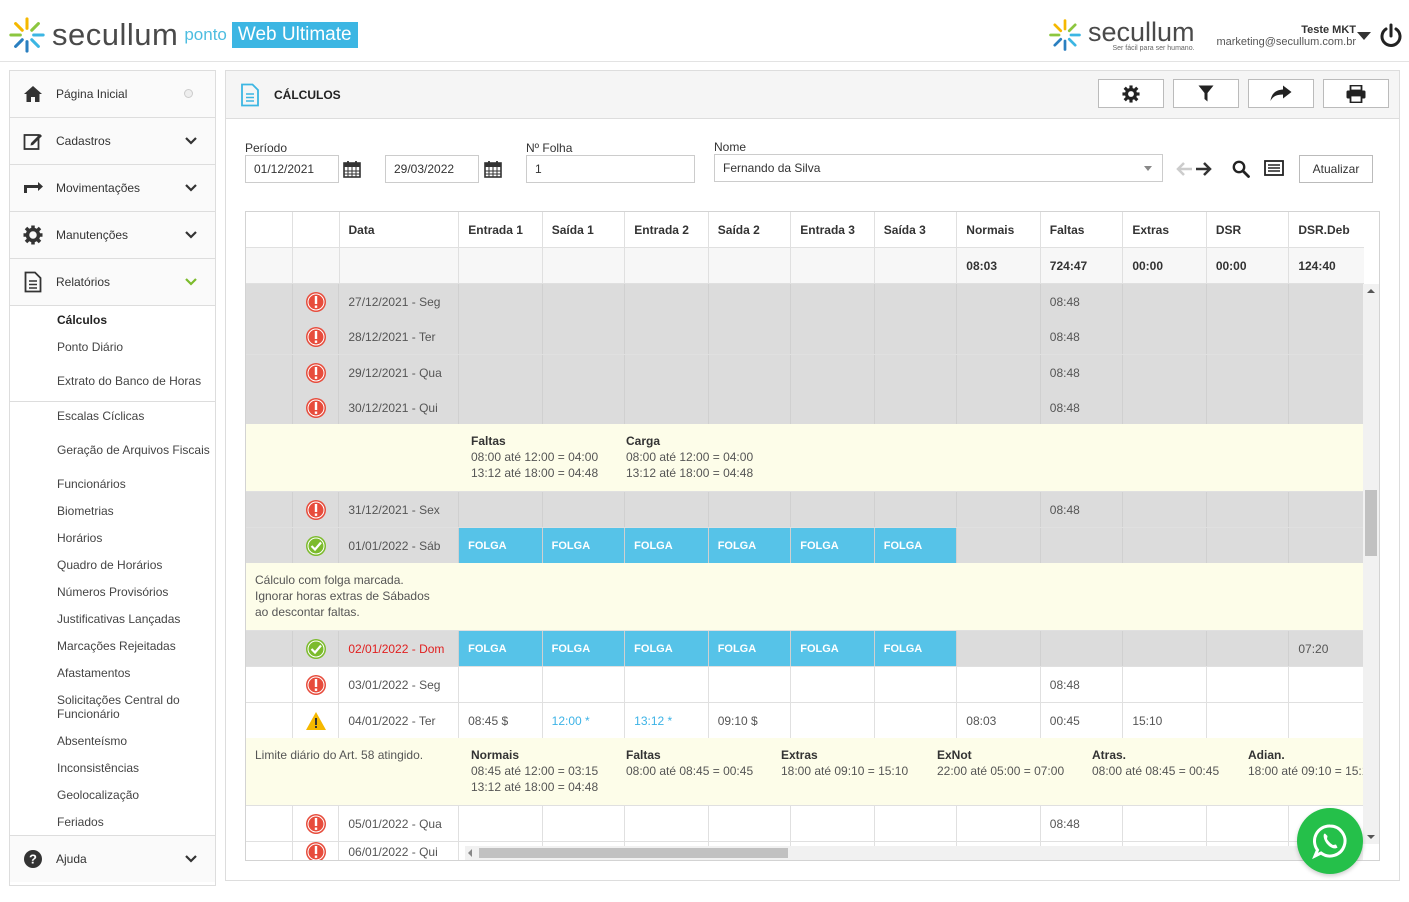  Describe the element at coordinates (112, 740) in the screenshot. I see `report-item-absenteismo: Absenteísmo` at that location.